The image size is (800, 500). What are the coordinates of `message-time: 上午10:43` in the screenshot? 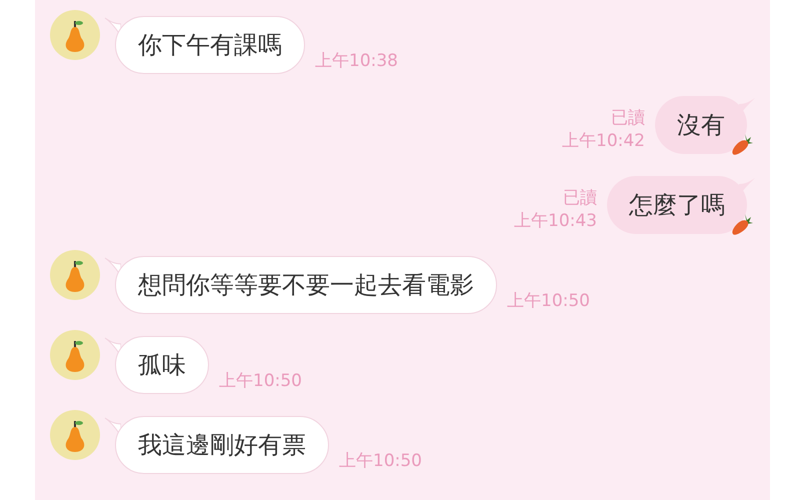 It's located at (555, 221).